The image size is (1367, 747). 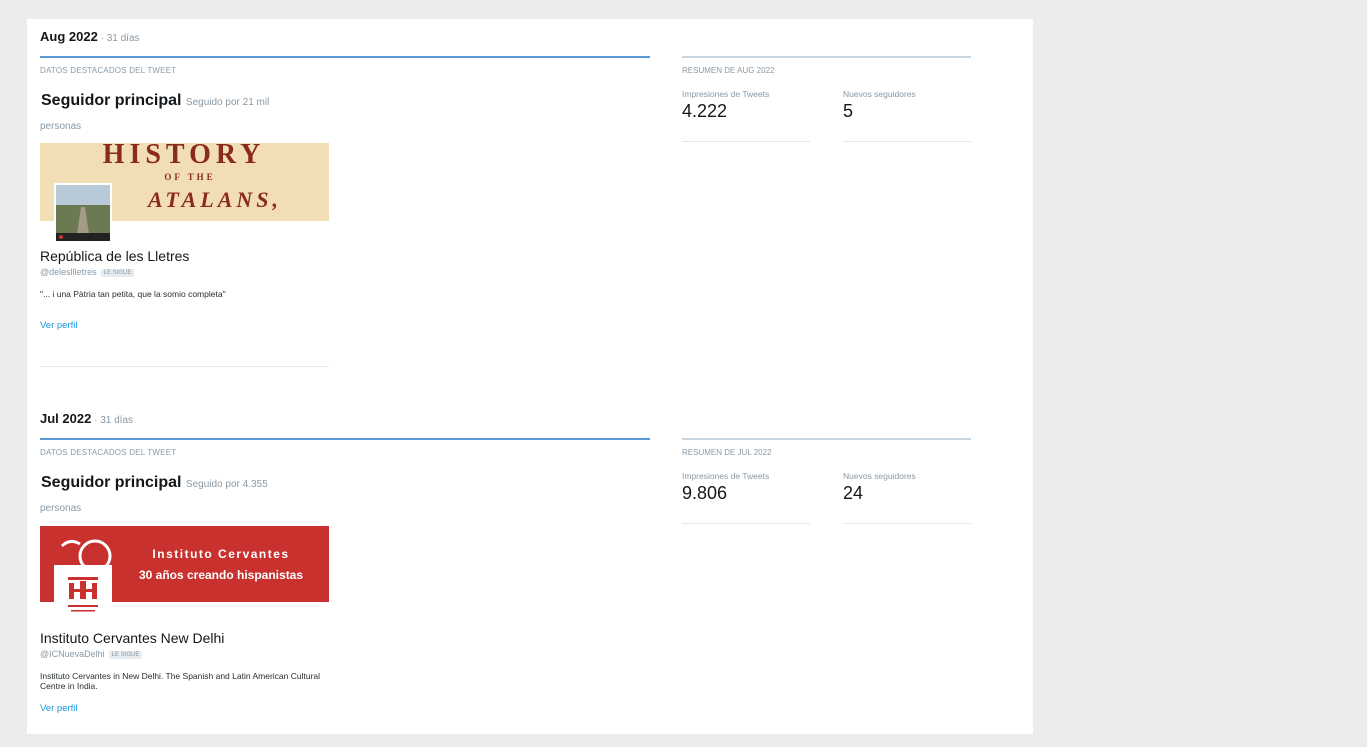 I want to click on impressions-value: 4.222, so click(x=705, y=111).